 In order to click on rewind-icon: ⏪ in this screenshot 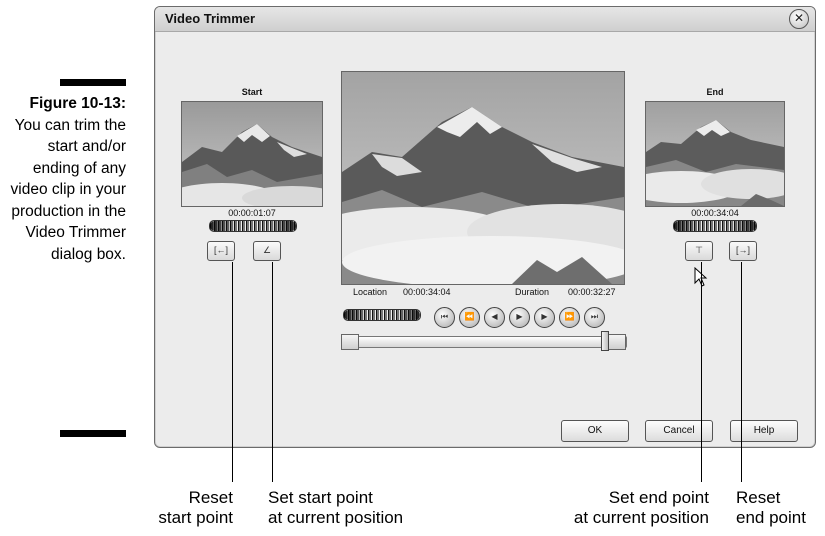, I will do `click(469, 316)`.